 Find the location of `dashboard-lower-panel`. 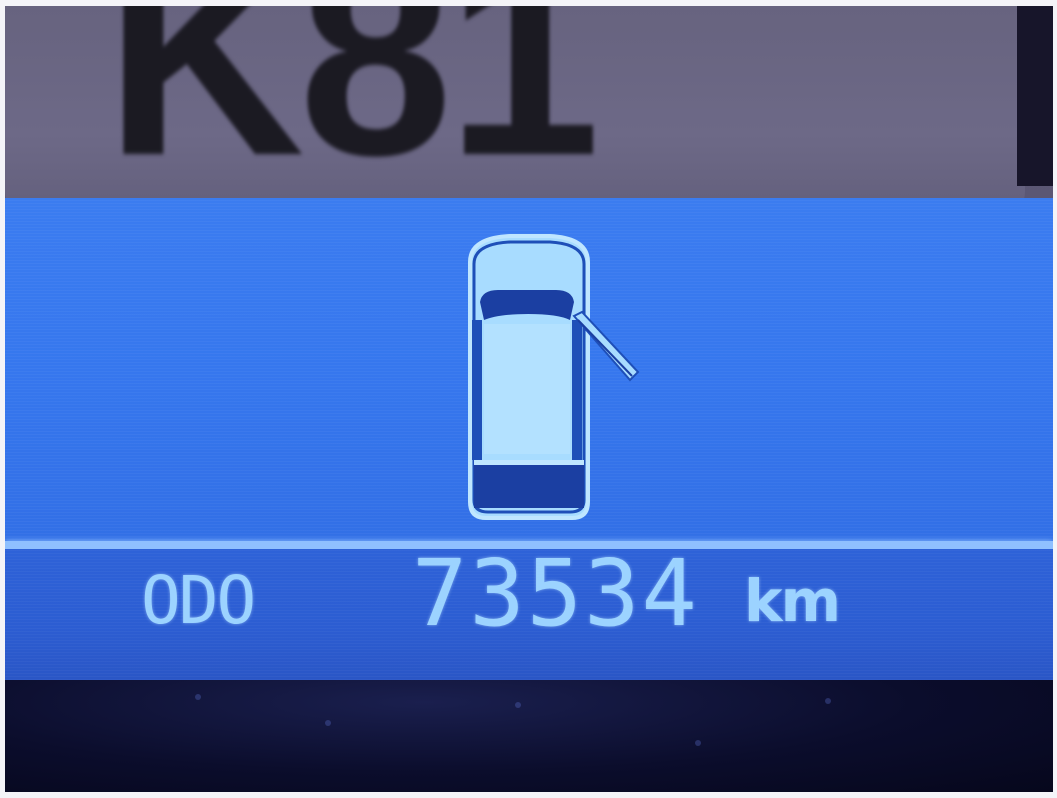

dashboard-lower-panel is located at coordinates (529, 736).